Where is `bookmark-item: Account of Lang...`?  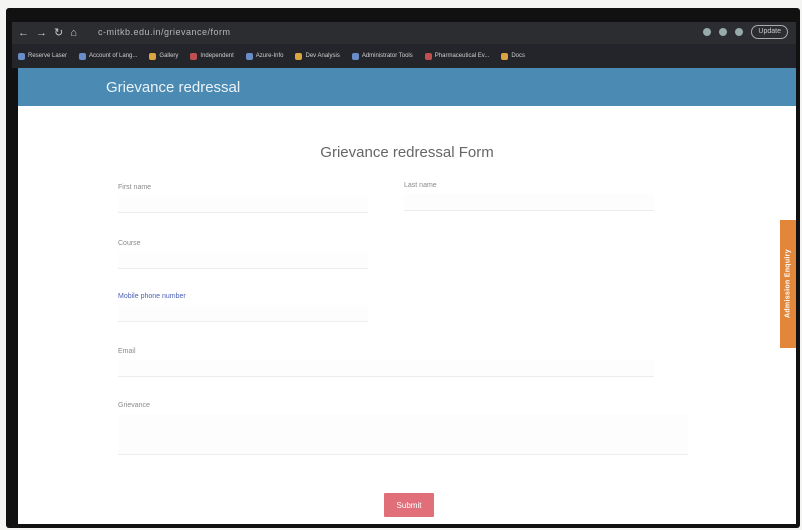 bookmark-item: Account of Lang... is located at coordinates (108, 56).